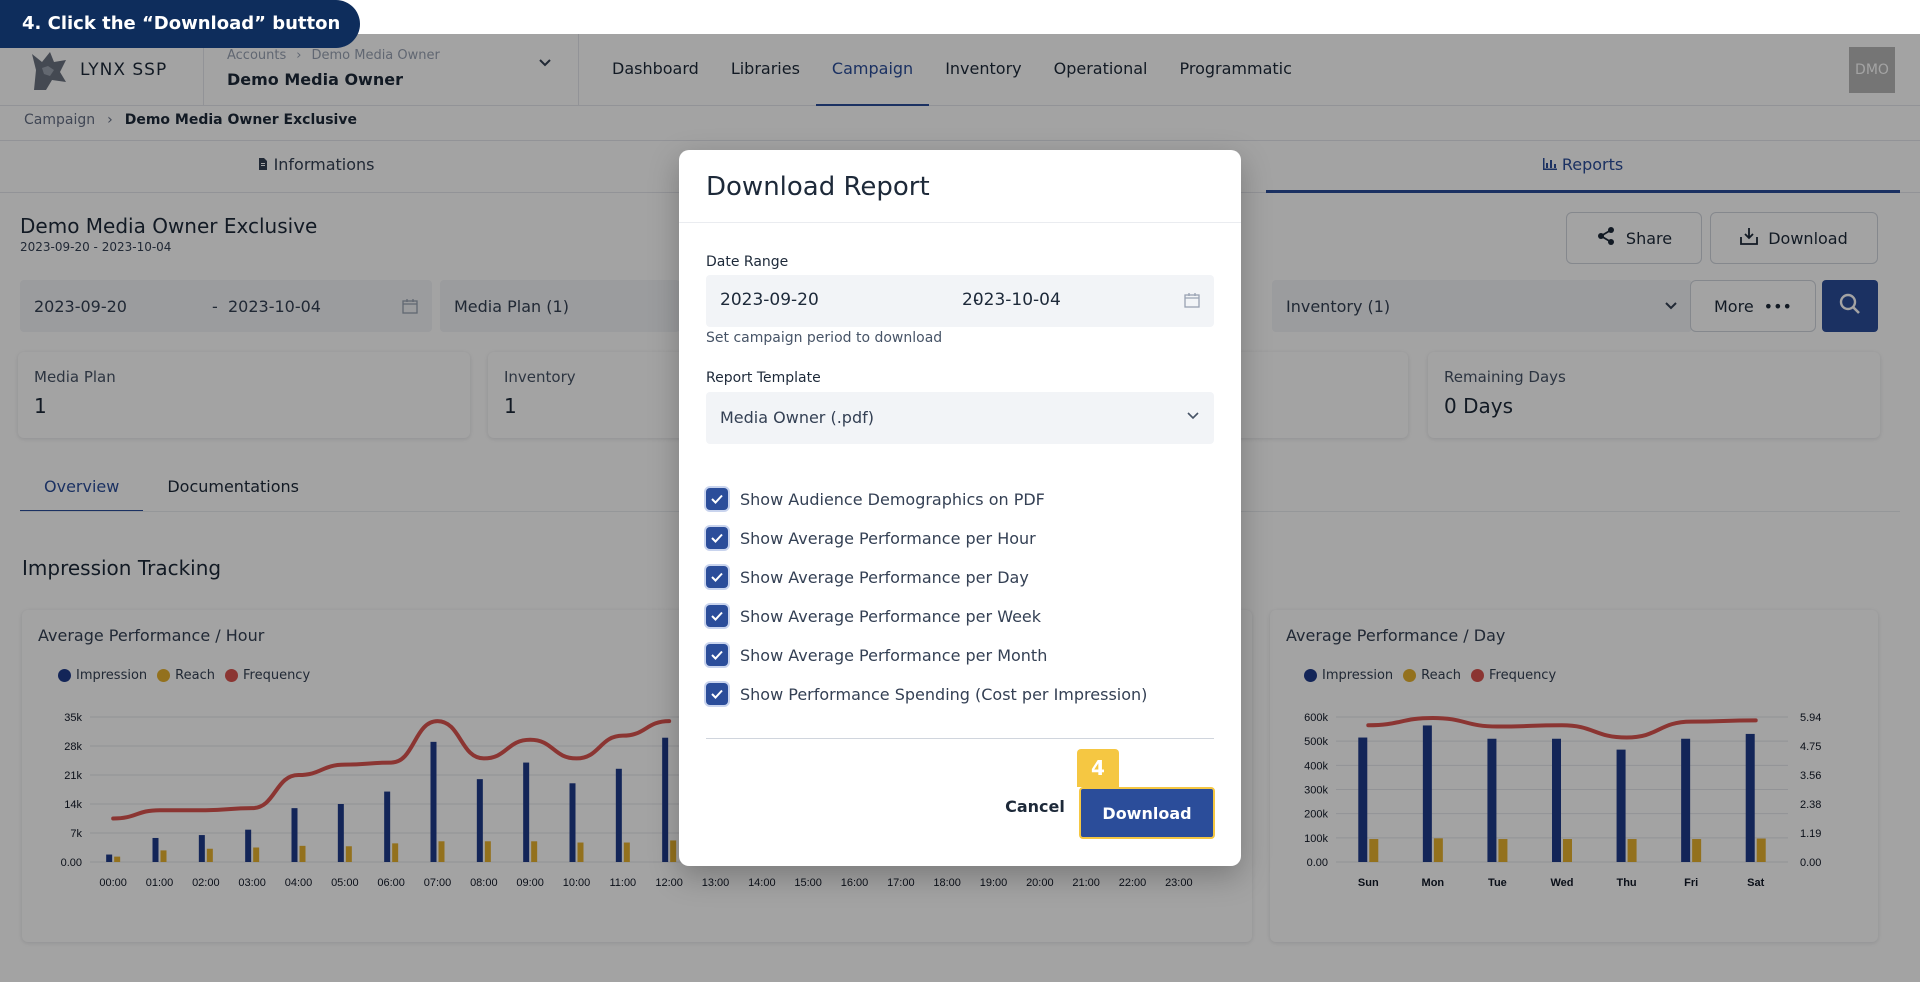 The image size is (1920, 982). What do you see at coordinates (747, 262) in the screenshot?
I see `date-range-label: Date Range` at bounding box center [747, 262].